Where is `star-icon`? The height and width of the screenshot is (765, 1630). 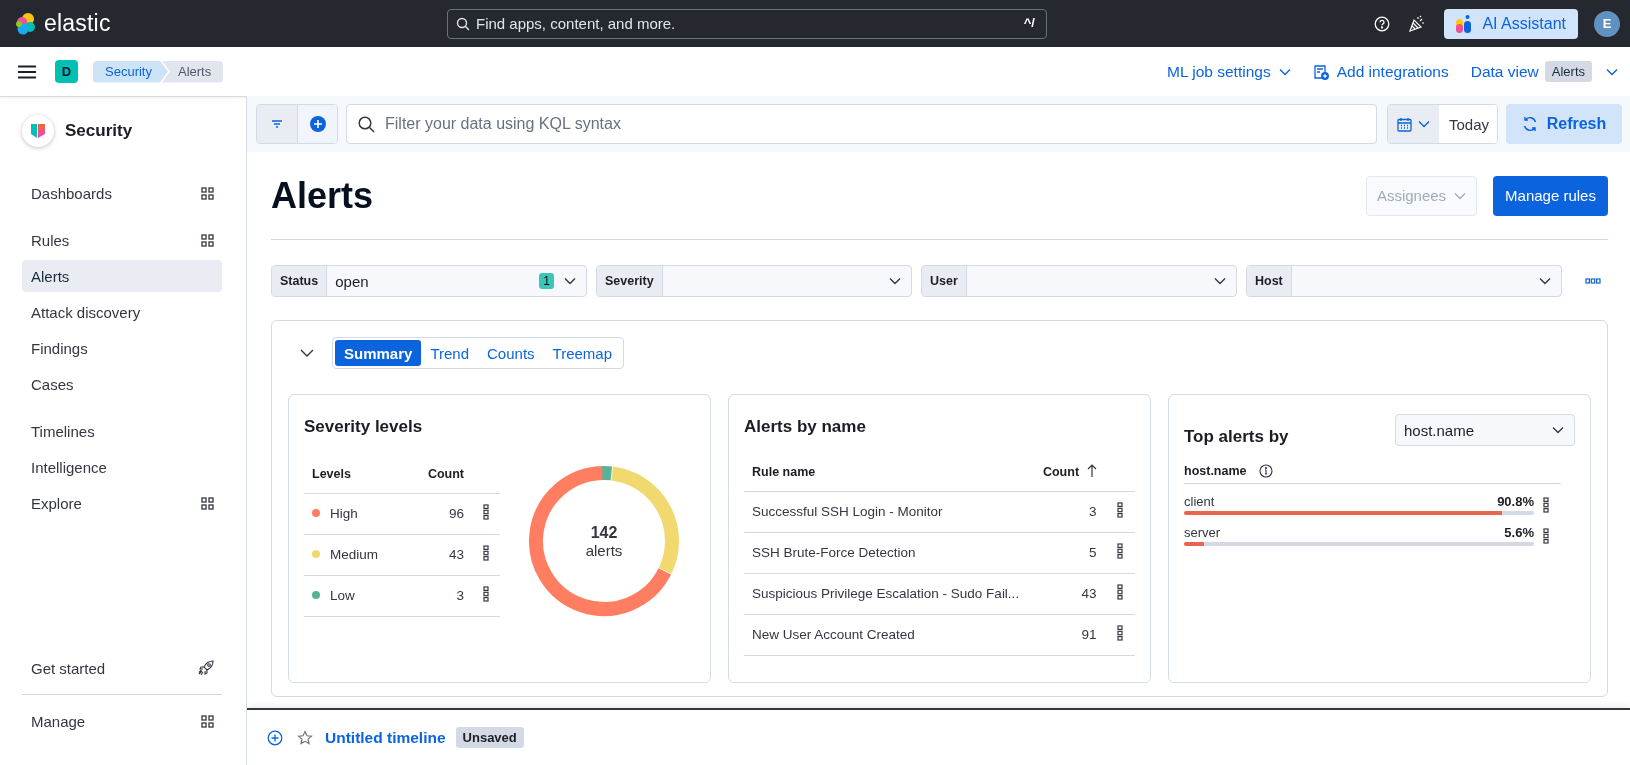 star-icon is located at coordinates (305, 737).